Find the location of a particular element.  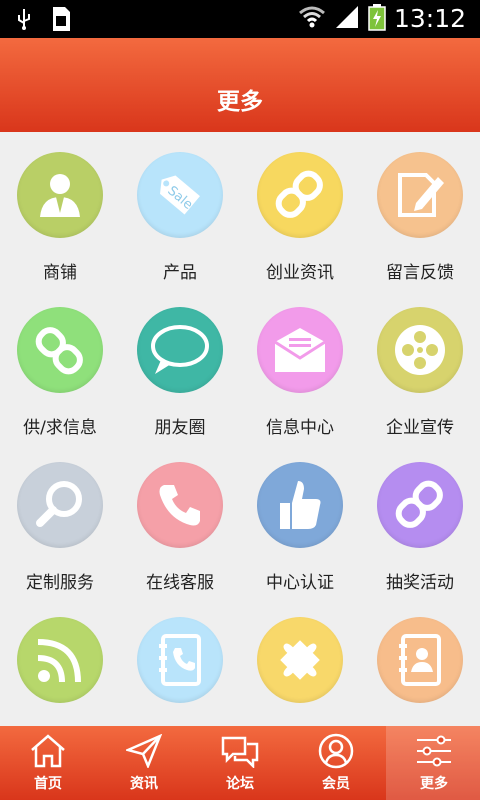

phonebook-icon is located at coordinates (180, 660).